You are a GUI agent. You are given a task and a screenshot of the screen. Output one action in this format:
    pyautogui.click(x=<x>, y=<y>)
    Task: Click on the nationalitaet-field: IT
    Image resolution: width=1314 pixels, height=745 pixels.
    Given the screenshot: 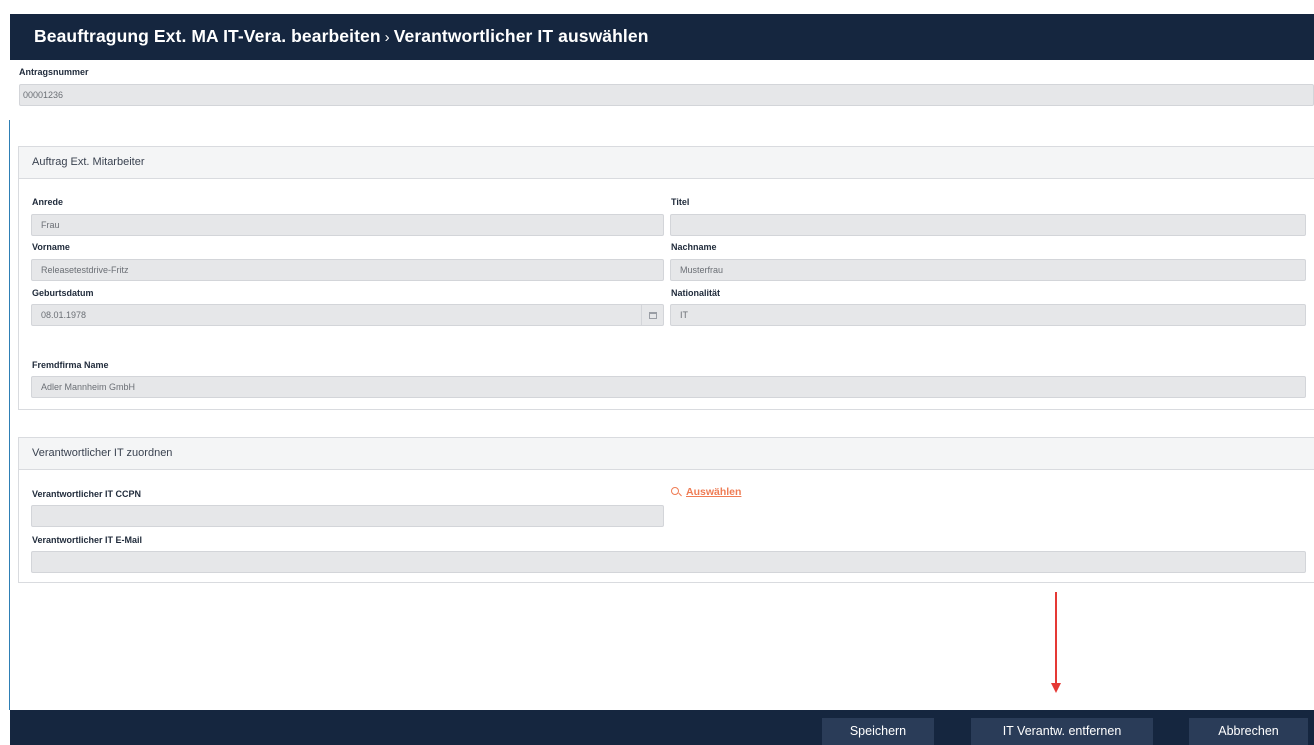 What is the action you would take?
    pyautogui.click(x=988, y=315)
    